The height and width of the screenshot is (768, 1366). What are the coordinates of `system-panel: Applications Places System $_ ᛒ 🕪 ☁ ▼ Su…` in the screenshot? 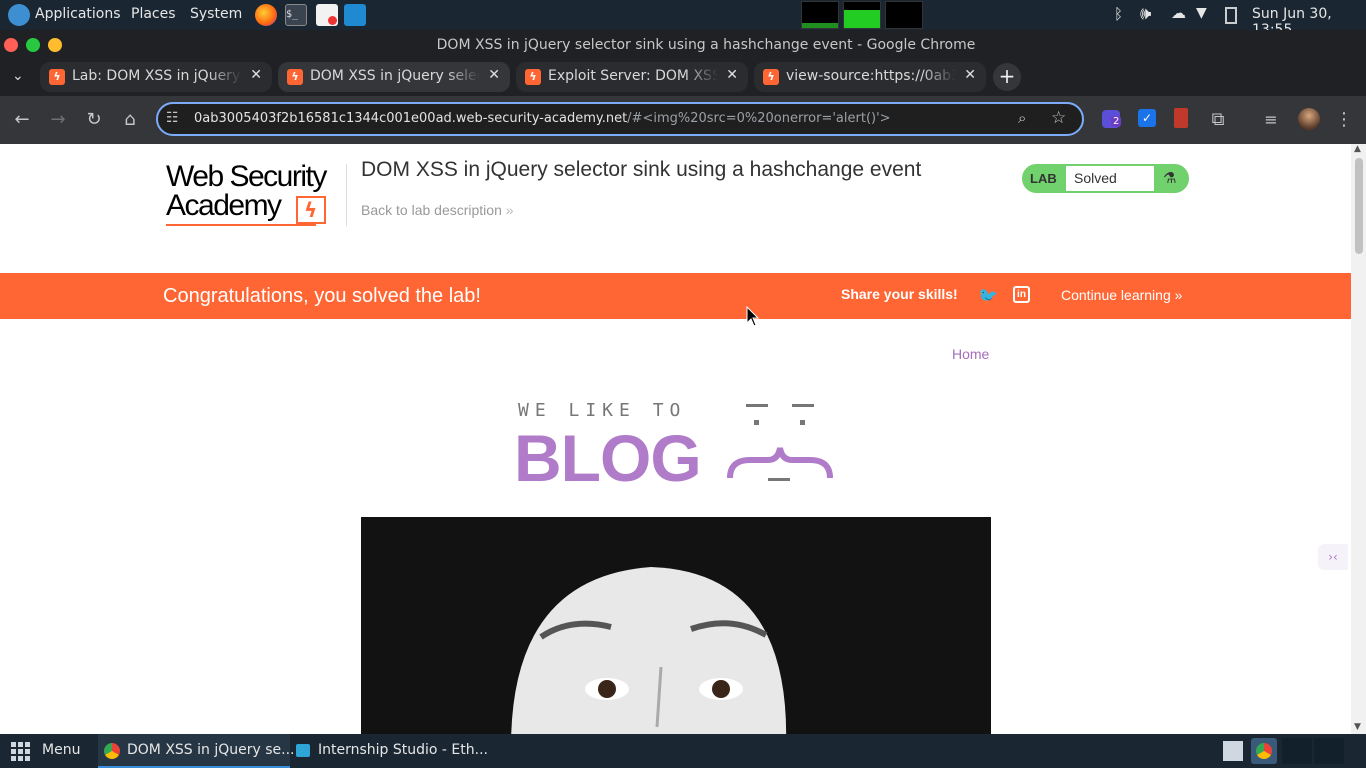 It's located at (683, 19).